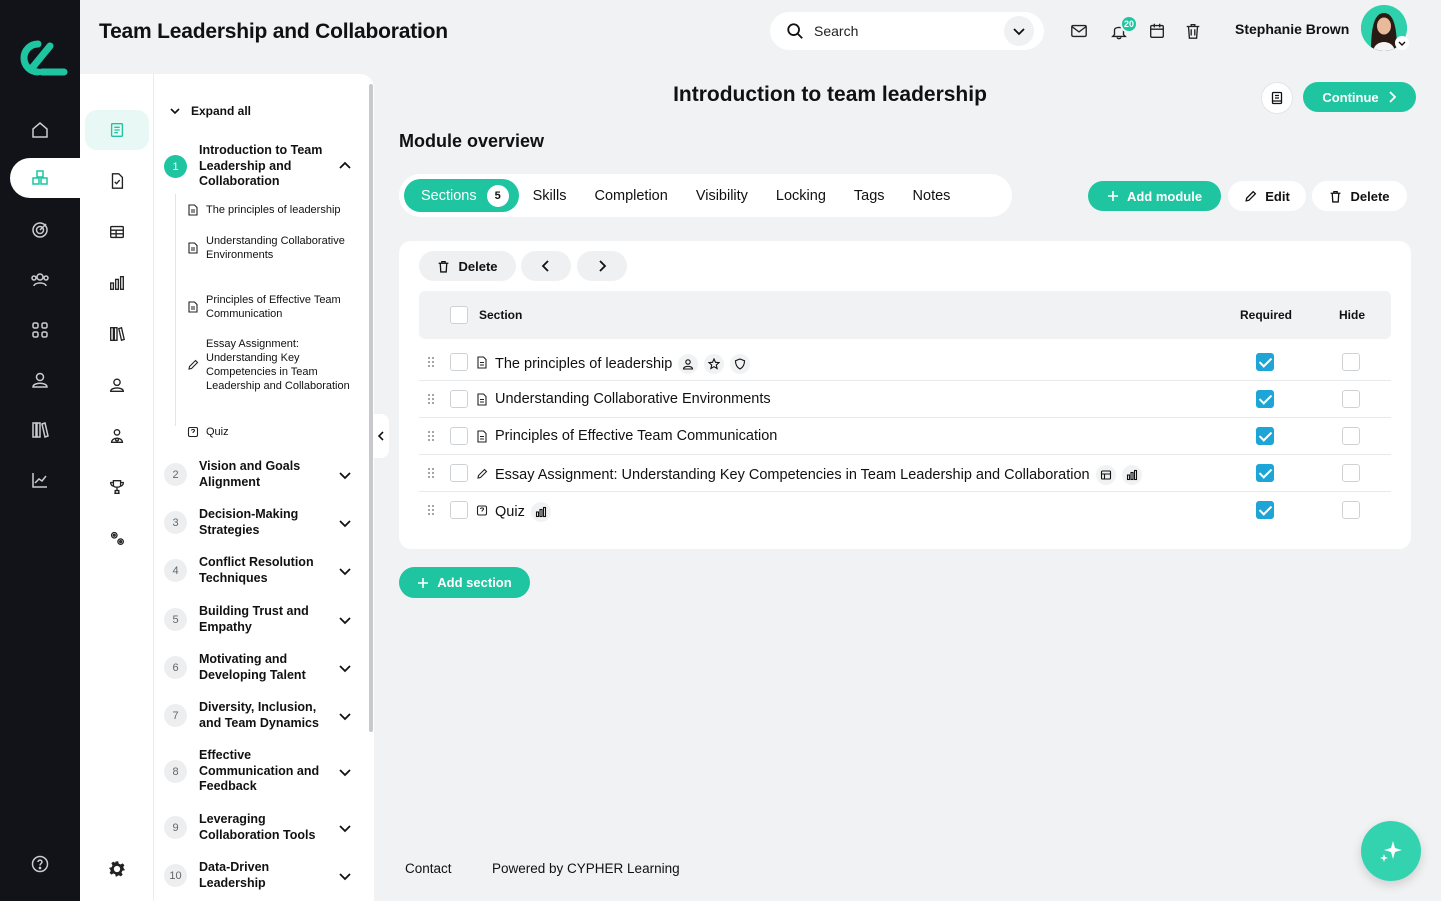 Image resolution: width=1441 pixels, height=901 pixels. I want to click on grid-icon, so click(40, 330).